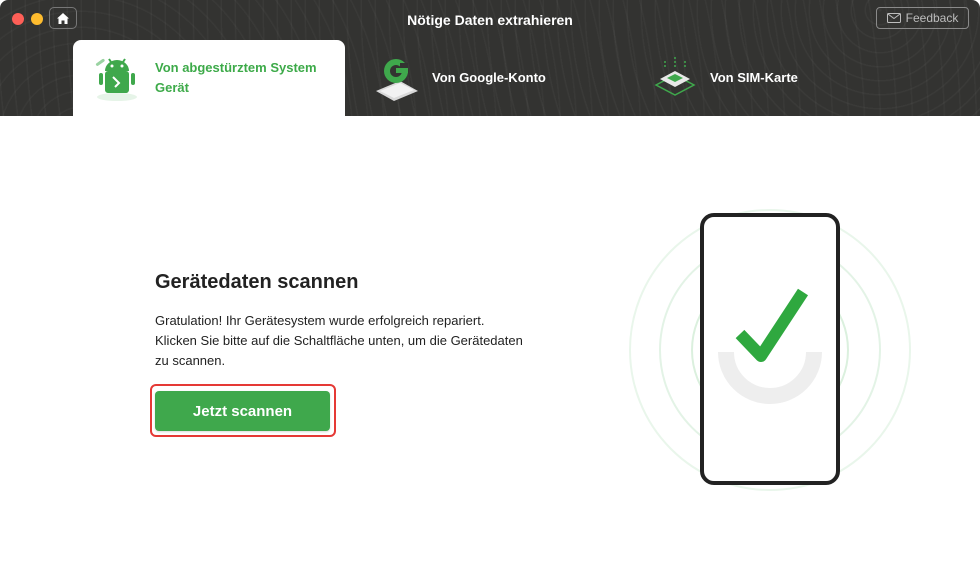  I want to click on tab-google-account: Von Google-Konto, so click(492, 78).